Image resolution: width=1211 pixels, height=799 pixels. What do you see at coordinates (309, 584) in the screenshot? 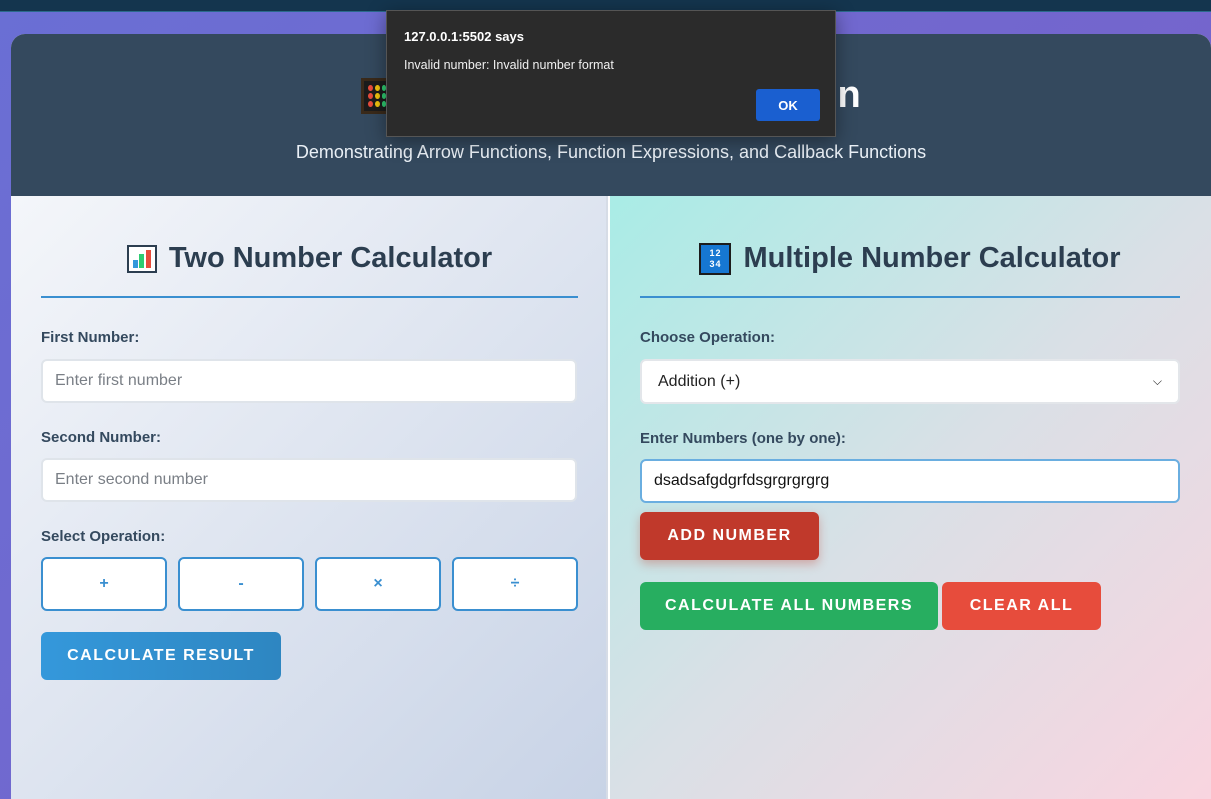
I see `operation-buttons: + - × ÷` at bounding box center [309, 584].